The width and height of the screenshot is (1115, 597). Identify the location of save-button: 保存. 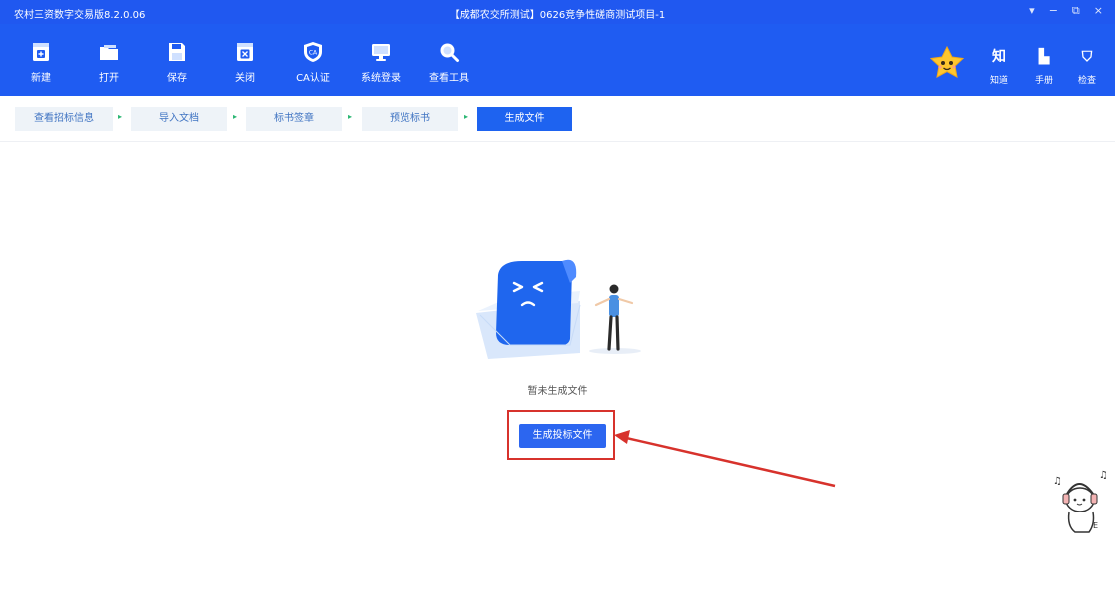
(177, 62).